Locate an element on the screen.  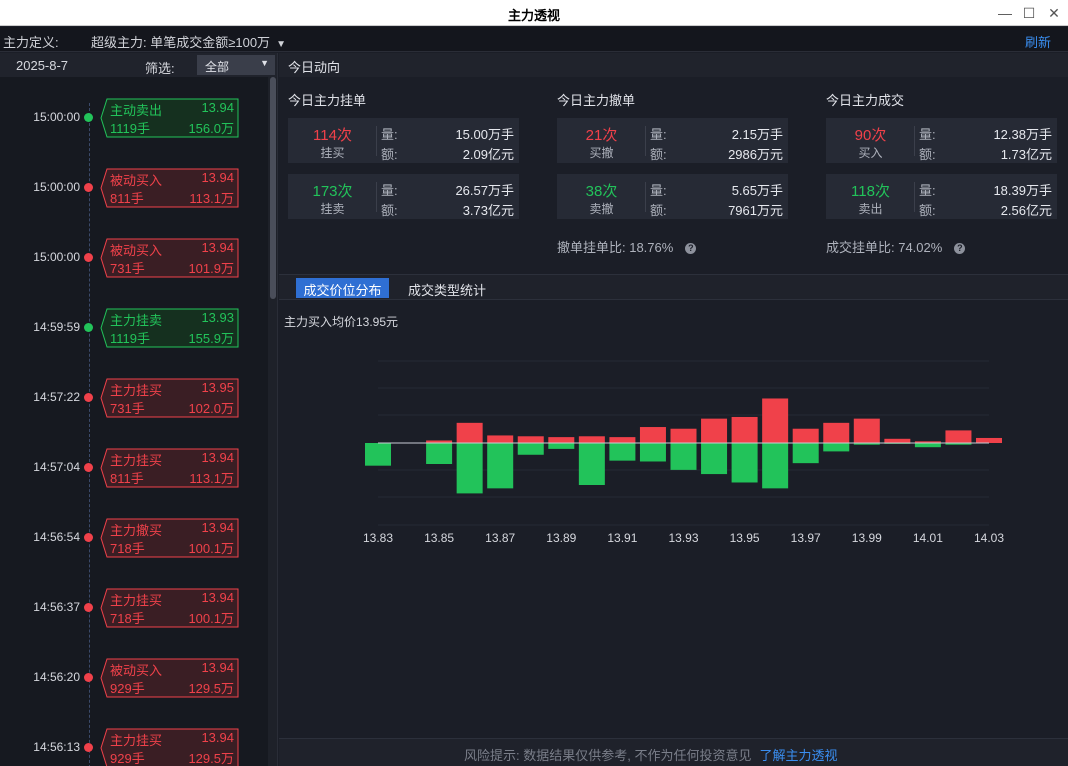
trade-amount: 100.1万 is located at coordinates (211, 548).